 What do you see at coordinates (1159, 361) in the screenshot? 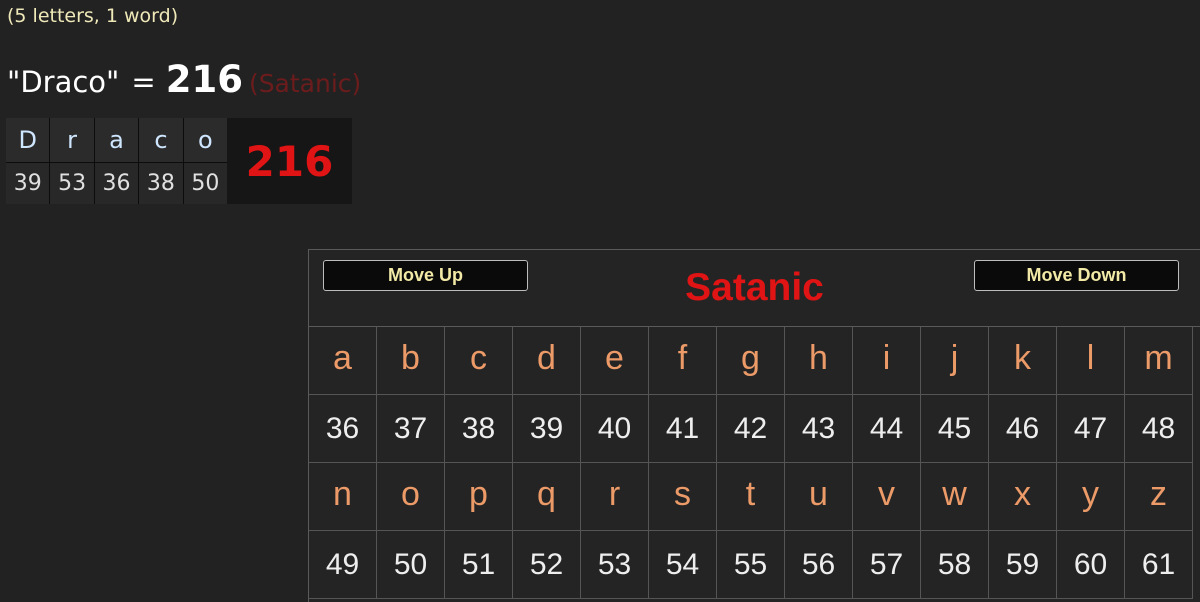
I see `cipher-letter-cell: m` at bounding box center [1159, 361].